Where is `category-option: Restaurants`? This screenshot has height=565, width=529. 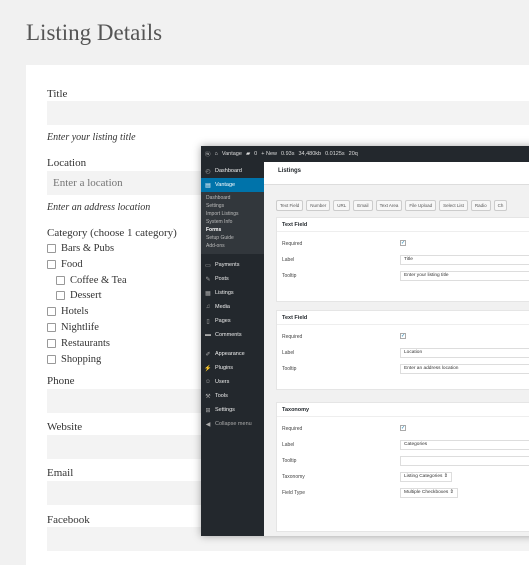
category-option: Restaurants is located at coordinates (78, 343).